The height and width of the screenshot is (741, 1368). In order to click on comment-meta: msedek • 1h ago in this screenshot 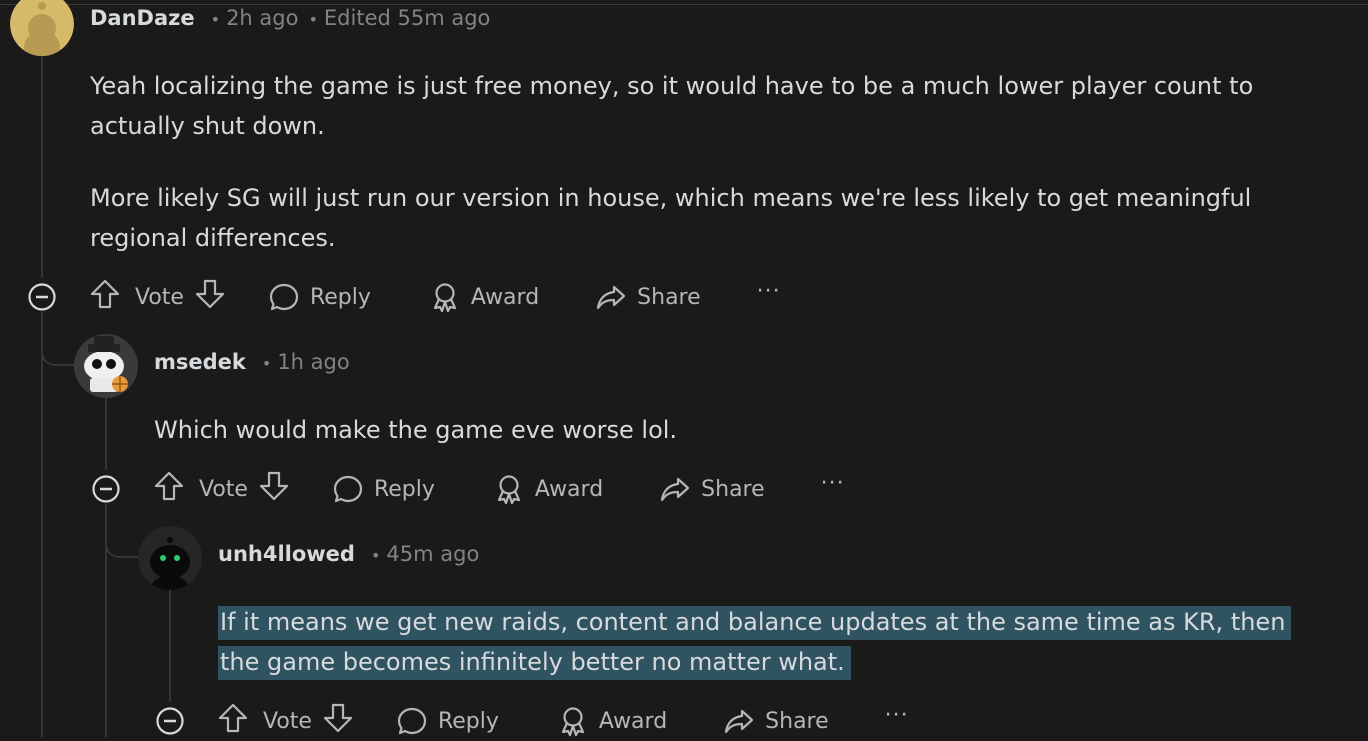, I will do `click(252, 362)`.